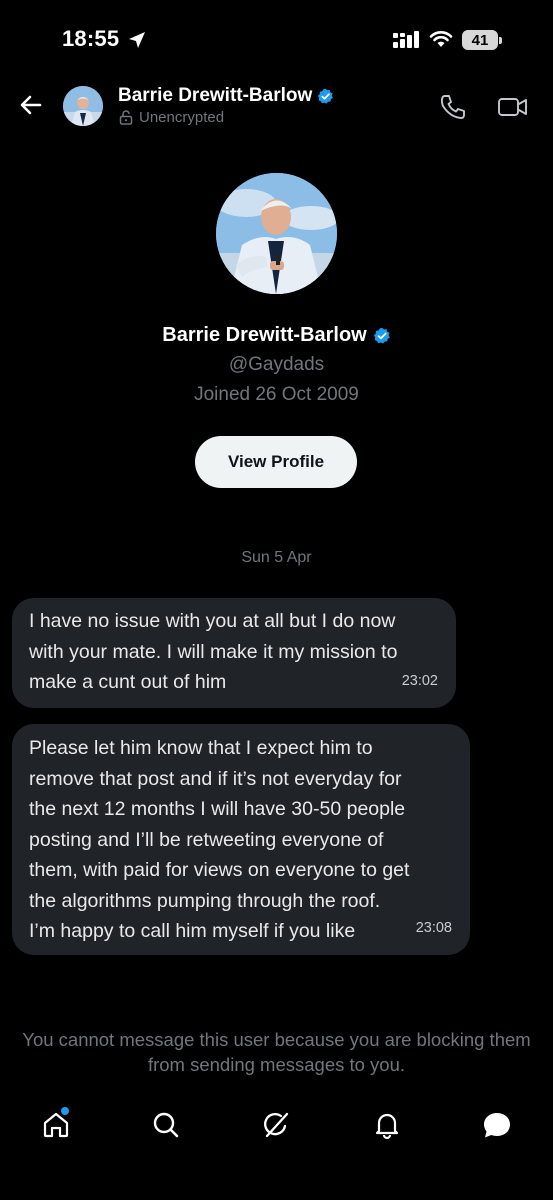 This screenshot has width=553, height=1200. I want to click on encryption-status: Unencrypted, so click(171, 117).